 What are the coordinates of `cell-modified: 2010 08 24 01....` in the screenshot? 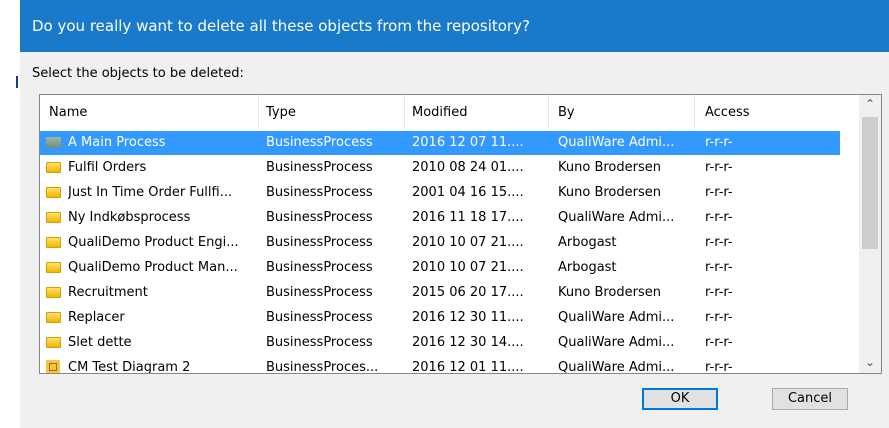 It's located at (468, 167).